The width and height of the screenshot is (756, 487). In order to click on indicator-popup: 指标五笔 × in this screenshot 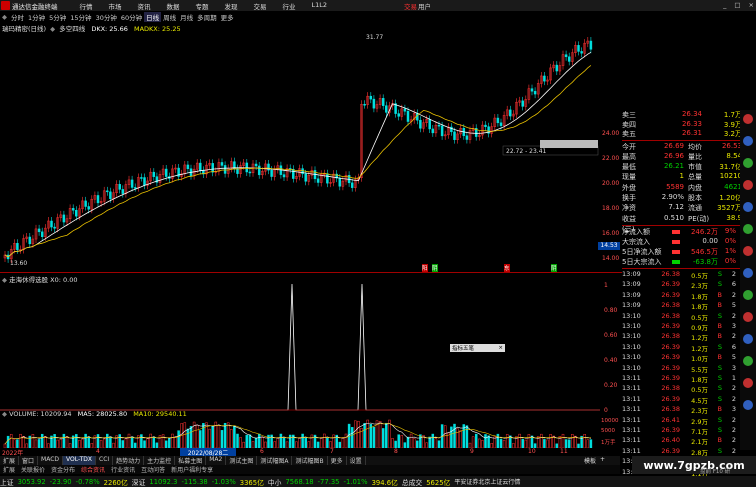, I will do `click(477, 348)`.